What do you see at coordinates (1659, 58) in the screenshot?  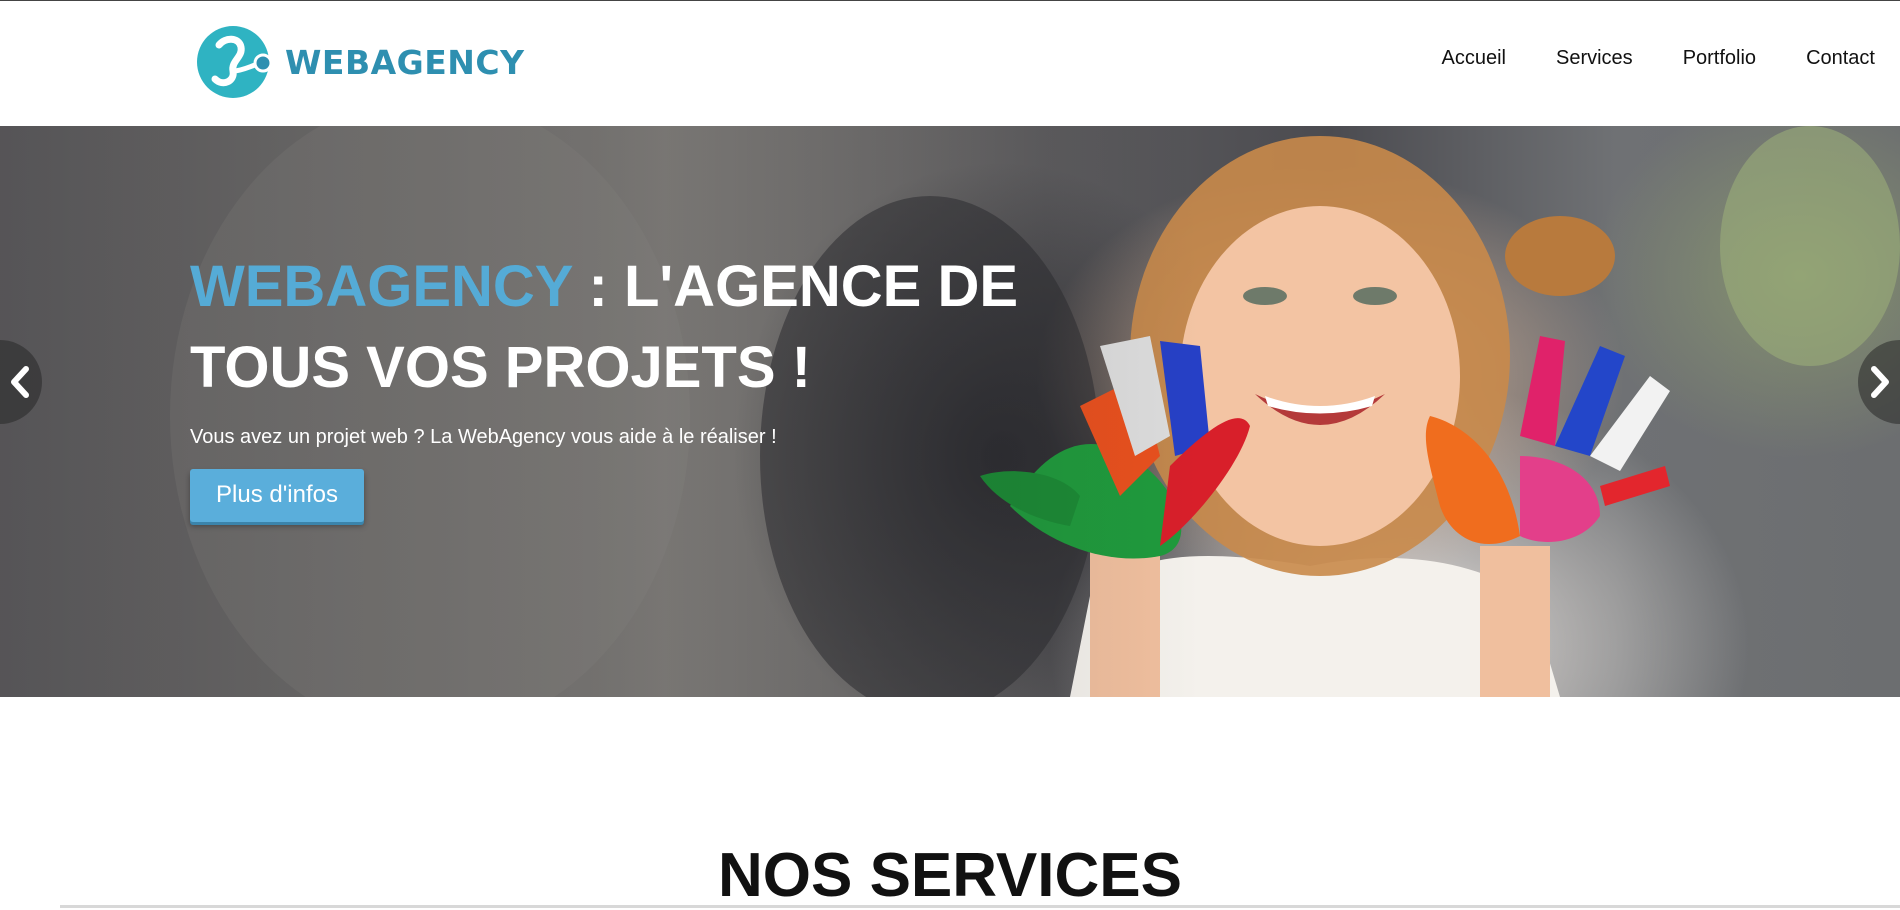 I see `main-nav: Accueil Services Portfolio Contact` at bounding box center [1659, 58].